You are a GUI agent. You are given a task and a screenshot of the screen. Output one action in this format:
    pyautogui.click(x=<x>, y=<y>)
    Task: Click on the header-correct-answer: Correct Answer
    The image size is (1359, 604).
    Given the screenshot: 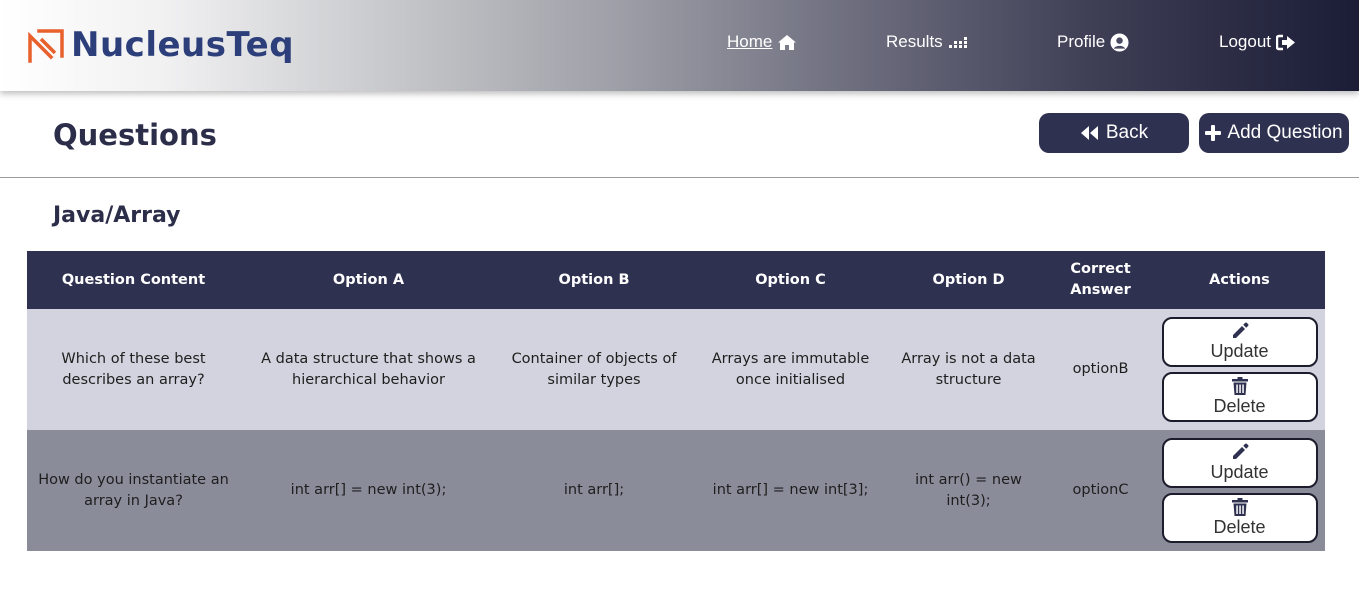 What is the action you would take?
    pyautogui.click(x=1100, y=279)
    